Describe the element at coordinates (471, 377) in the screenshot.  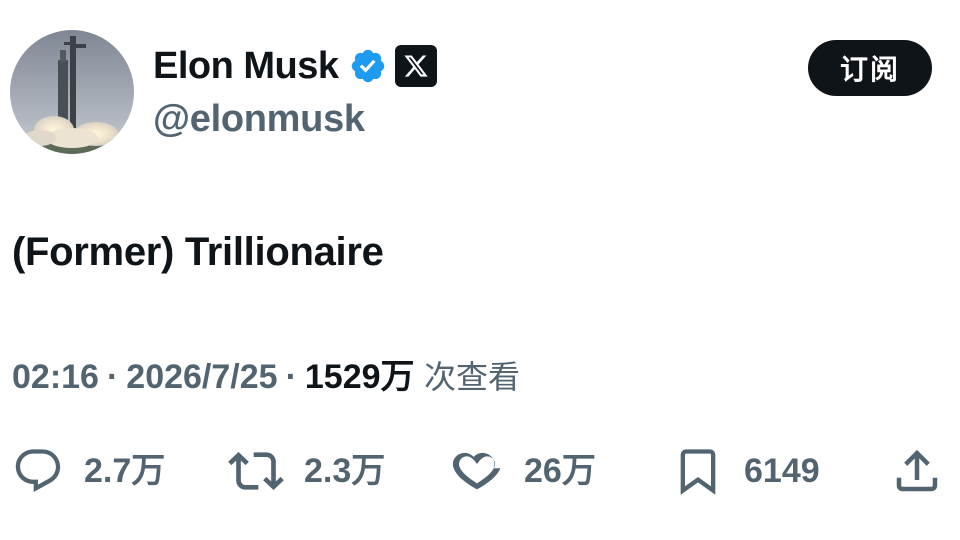
I see `view-count-suffix: 次查看` at that location.